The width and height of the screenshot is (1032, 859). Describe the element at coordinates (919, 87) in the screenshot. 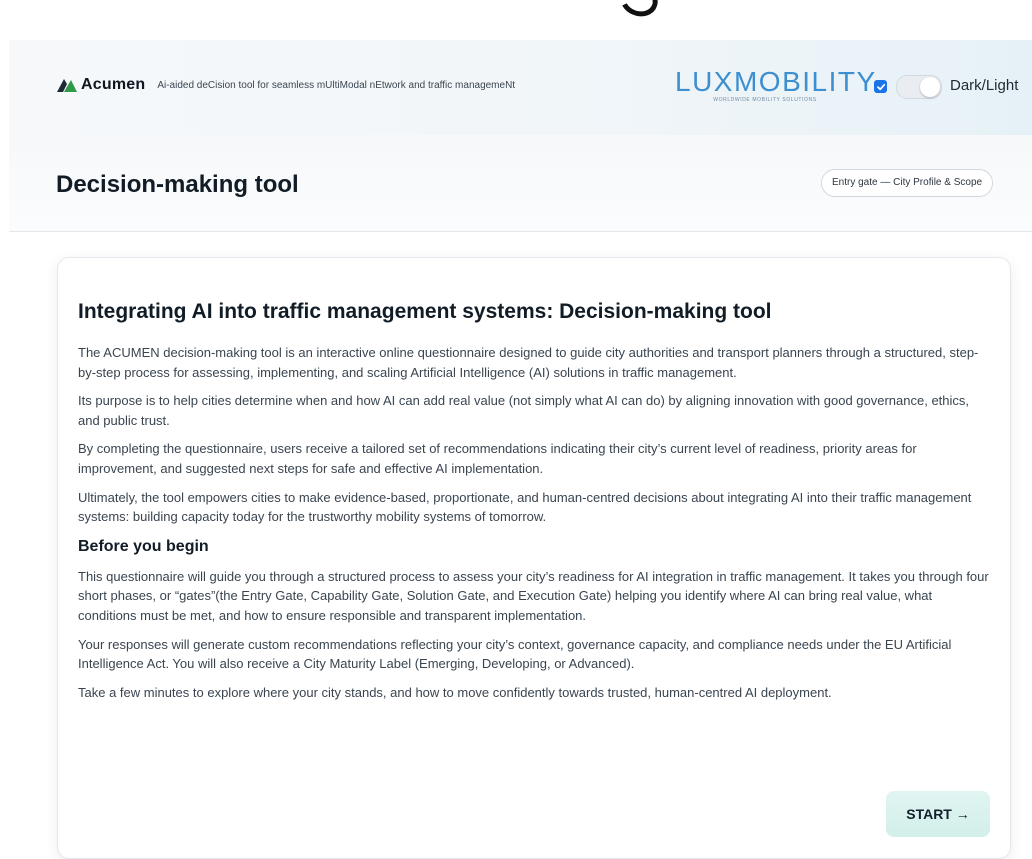

I see `theme-toggle` at that location.